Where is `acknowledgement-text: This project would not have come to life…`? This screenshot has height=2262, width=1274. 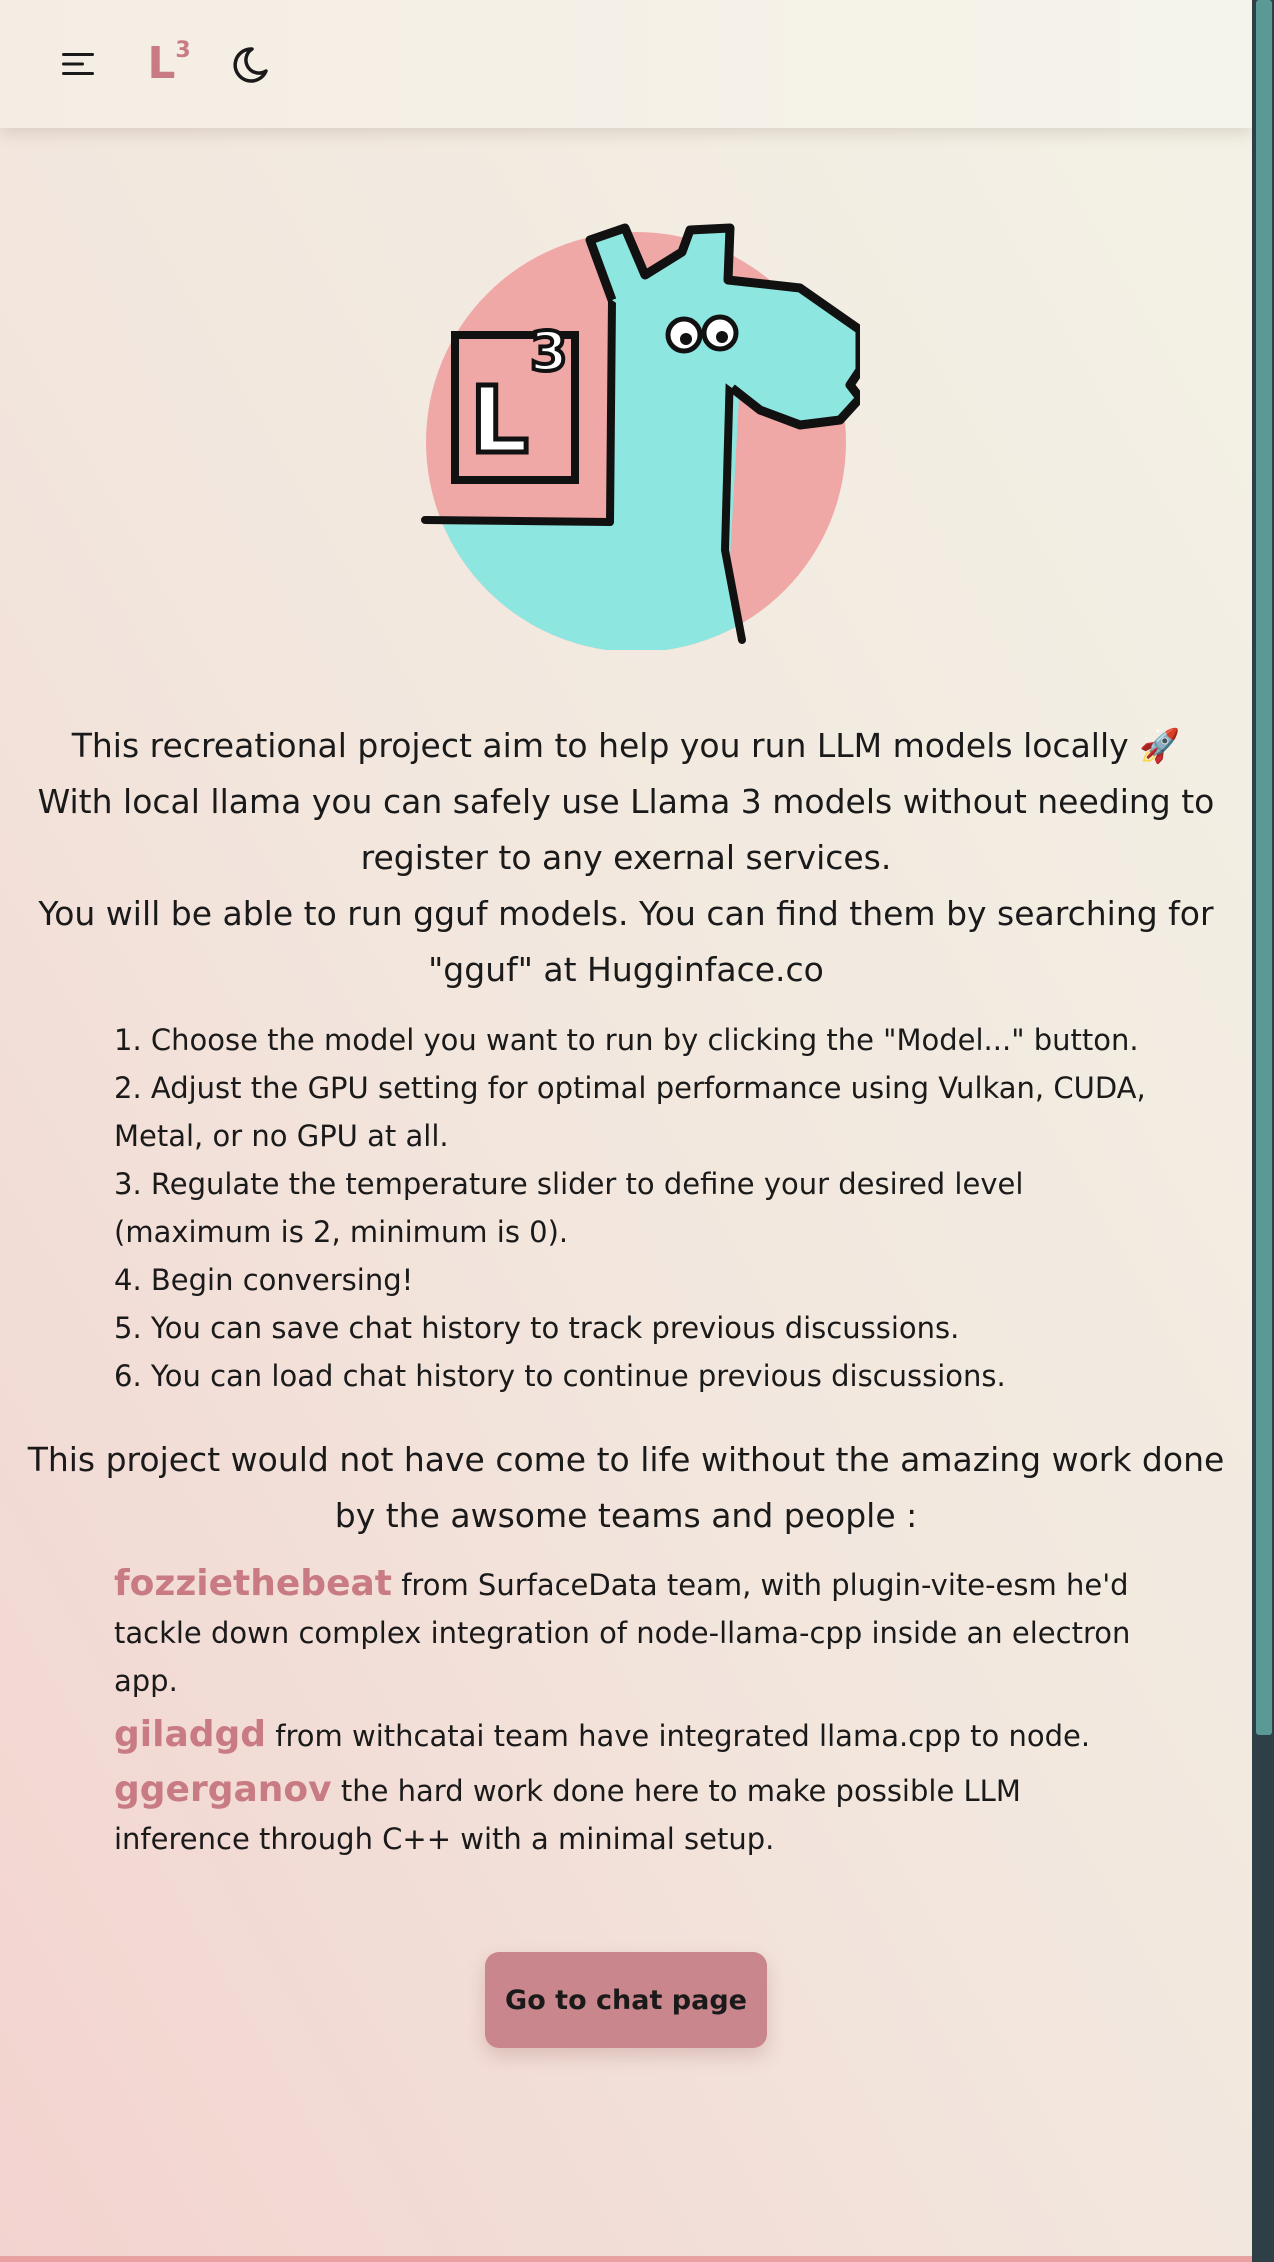
acknowledgement-text: This project would not have come to life… is located at coordinates (626, 1487).